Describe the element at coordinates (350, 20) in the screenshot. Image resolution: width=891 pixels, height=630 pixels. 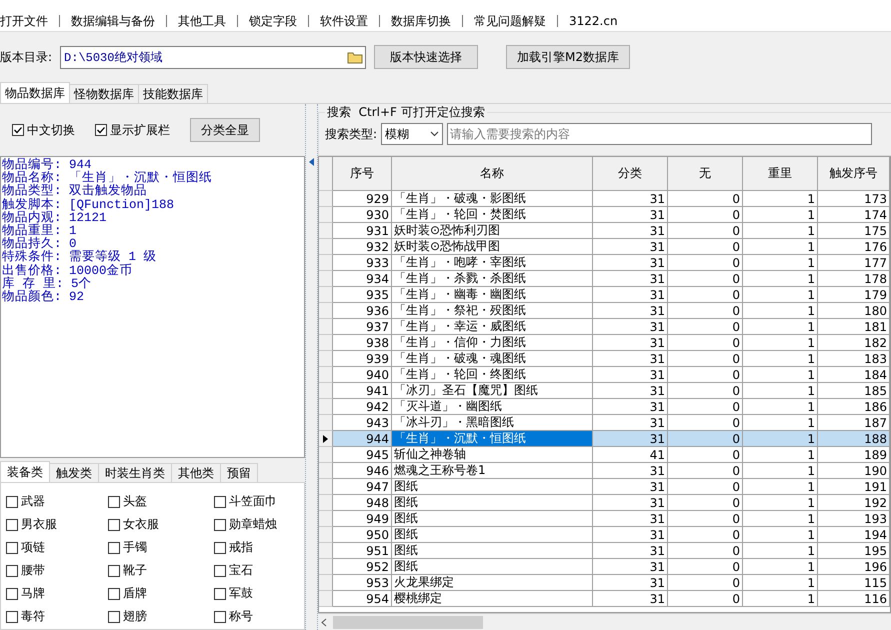
I see `menu-item: 软件设置` at that location.